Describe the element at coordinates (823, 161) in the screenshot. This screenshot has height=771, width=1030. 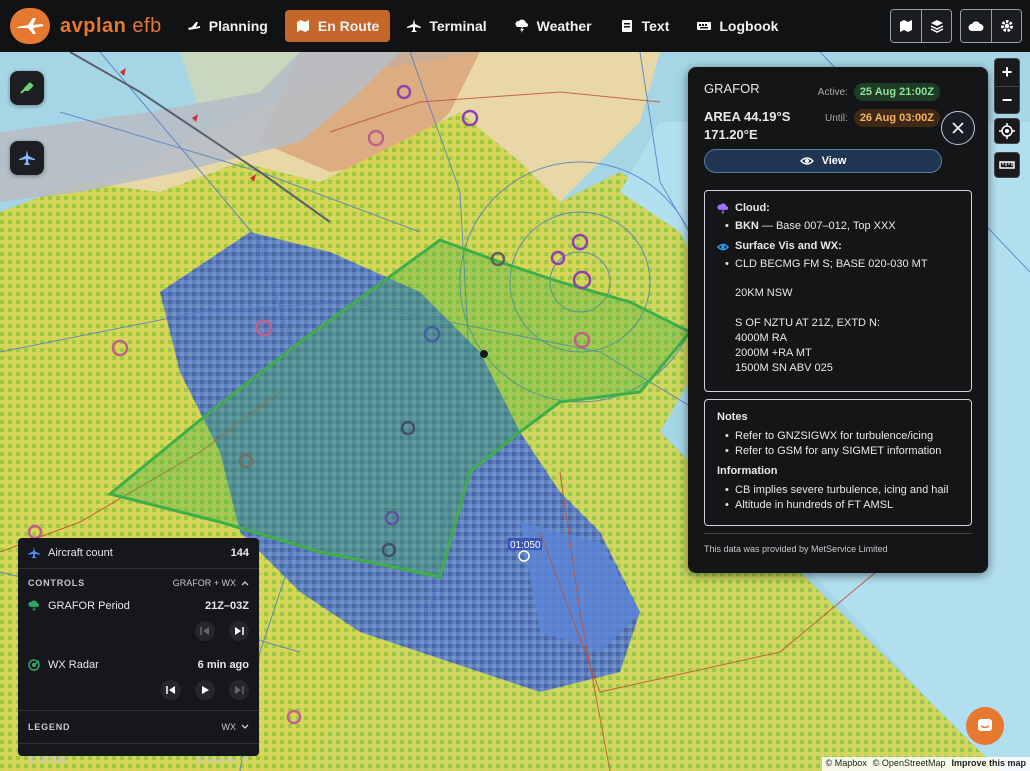
I see `view-button: View` at that location.